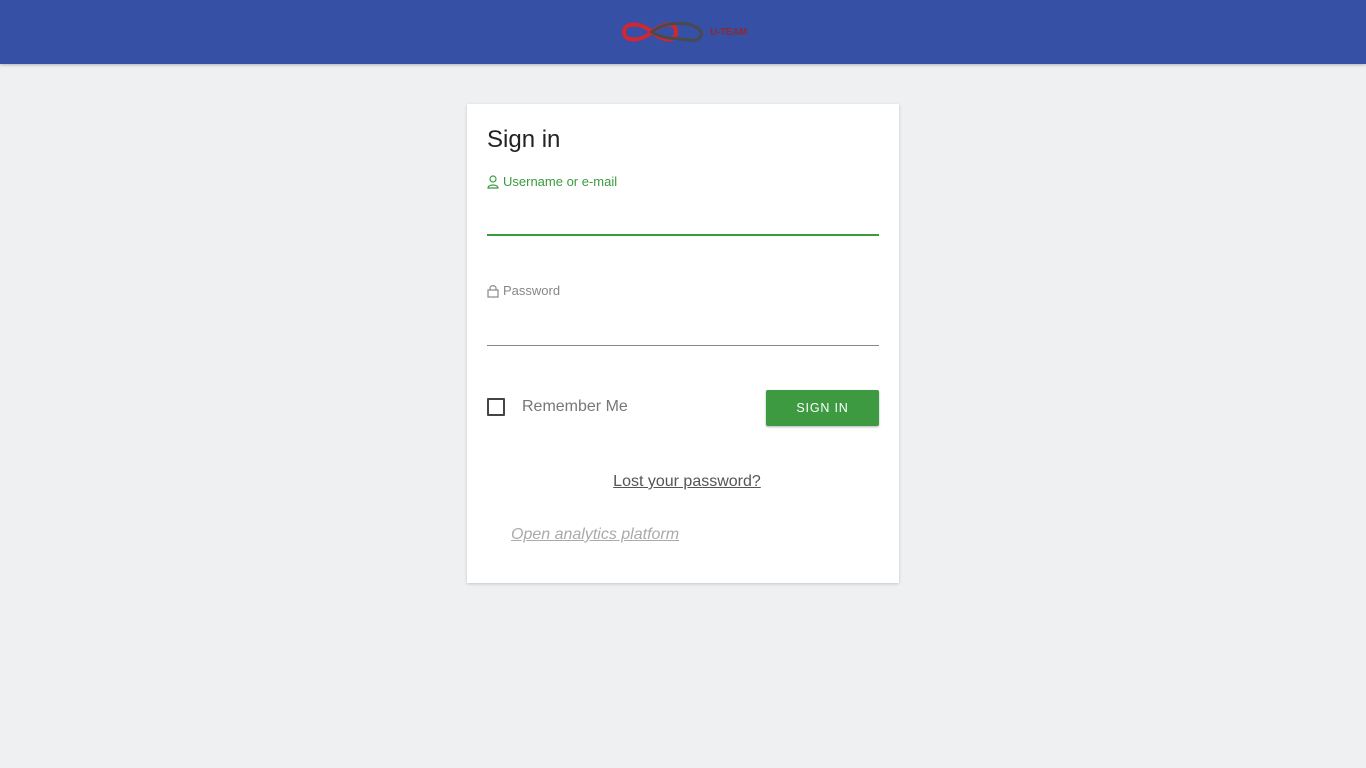 Image resolution: width=1366 pixels, height=768 pixels. Describe the element at coordinates (575, 407) in the screenshot. I see `remember-me-label: Remember Me` at that location.